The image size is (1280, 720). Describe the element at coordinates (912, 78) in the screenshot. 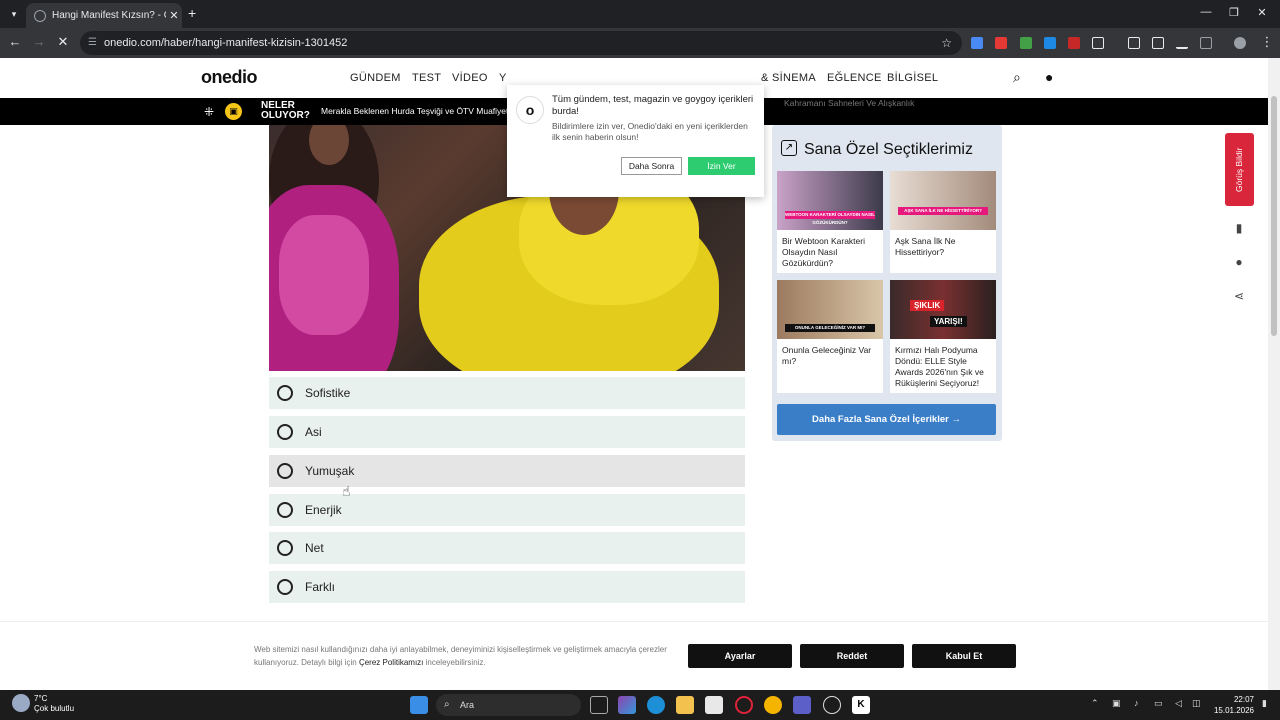

I see `nav-bilgisel: BİLGİSEL` at that location.